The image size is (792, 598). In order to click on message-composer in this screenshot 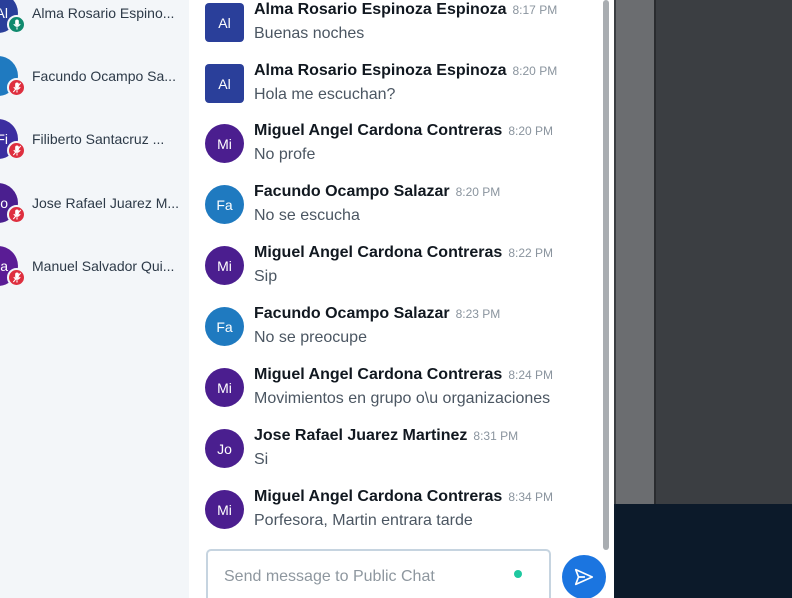, I will do `click(378, 573)`.